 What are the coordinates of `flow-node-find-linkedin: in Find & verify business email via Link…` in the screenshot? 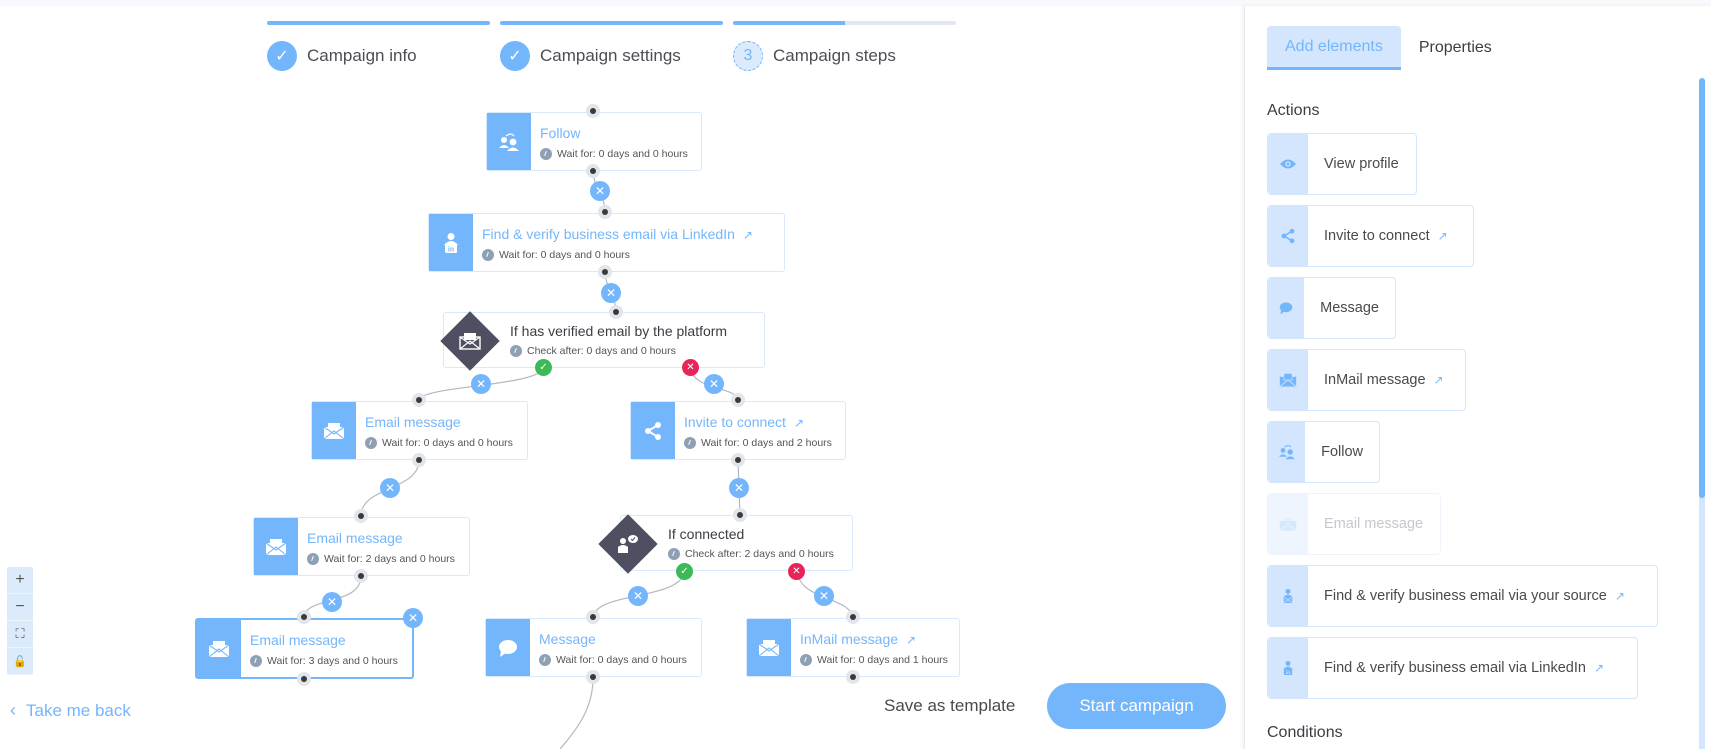 It's located at (606, 242).